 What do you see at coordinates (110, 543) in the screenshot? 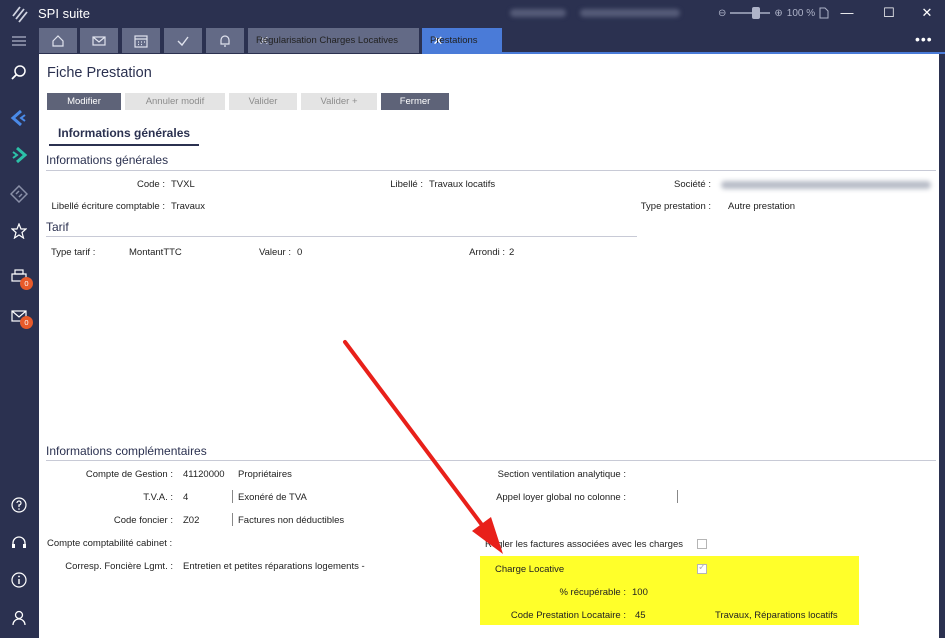
I see `compte-cabinet-label: Compte comptabilité cabinet :` at bounding box center [110, 543].